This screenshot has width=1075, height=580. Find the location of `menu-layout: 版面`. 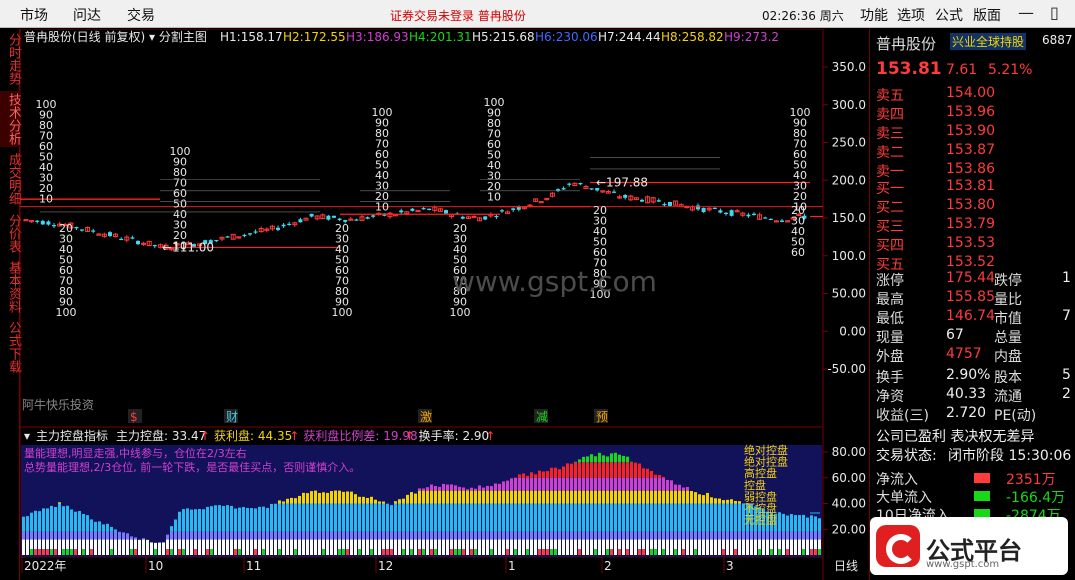

menu-layout: 版面 is located at coordinates (987, 15).